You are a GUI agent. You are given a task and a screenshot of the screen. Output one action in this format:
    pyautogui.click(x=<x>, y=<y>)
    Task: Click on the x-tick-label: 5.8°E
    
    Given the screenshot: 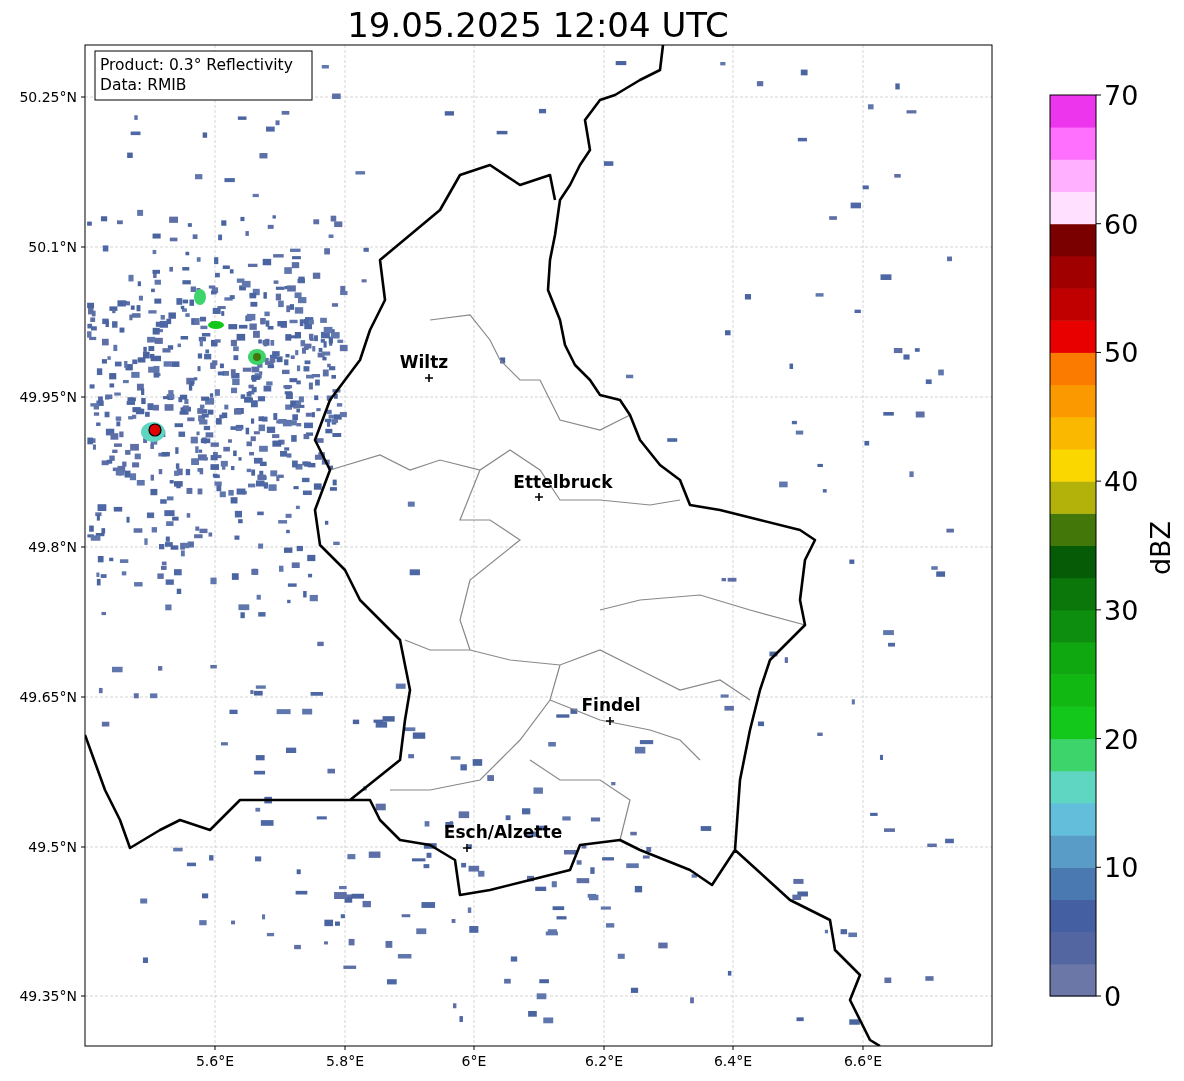 What is the action you would take?
    pyautogui.click(x=345, y=1061)
    